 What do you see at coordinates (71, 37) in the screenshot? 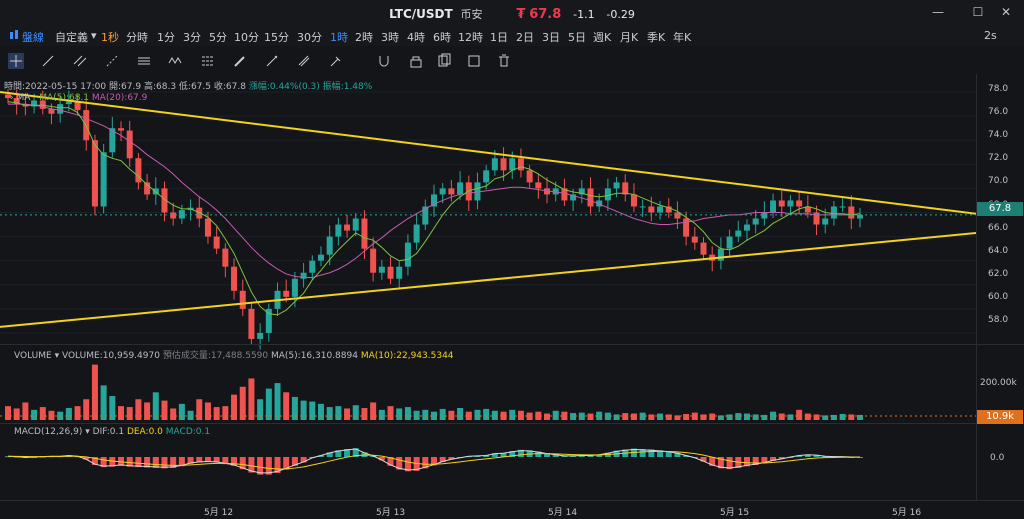
I see `custom-button: 自定義` at bounding box center [71, 37].